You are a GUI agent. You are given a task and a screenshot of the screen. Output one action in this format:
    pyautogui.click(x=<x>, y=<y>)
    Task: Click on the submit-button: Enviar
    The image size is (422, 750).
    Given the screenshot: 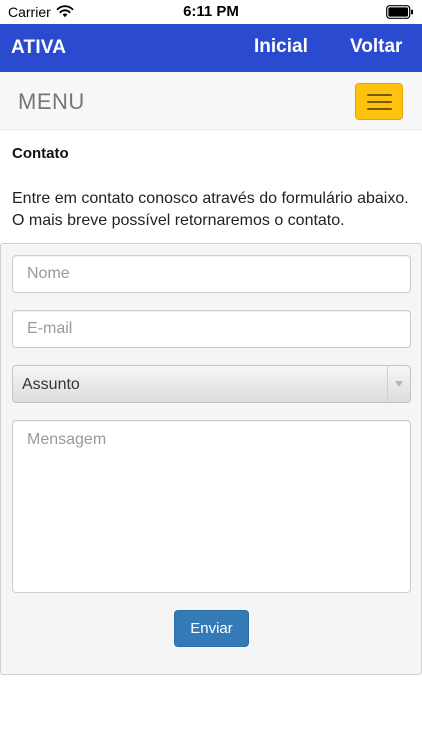 What is the action you would take?
    pyautogui.click(x=211, y=628)
    